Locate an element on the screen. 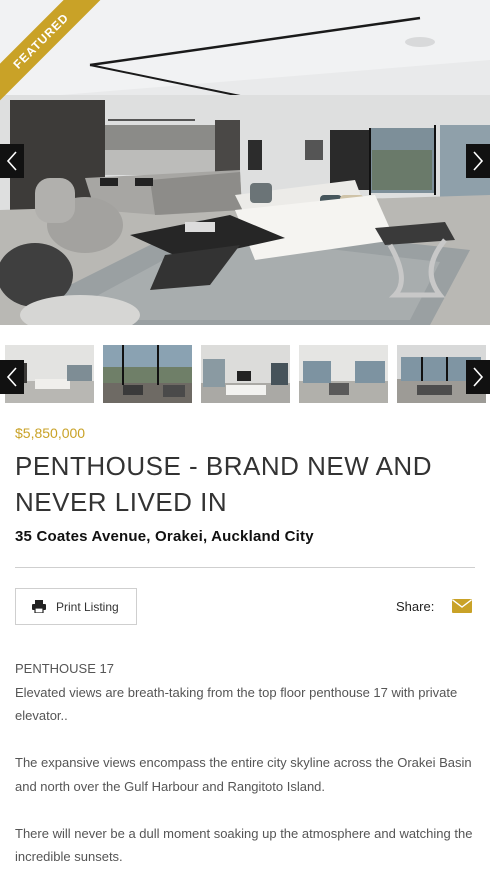 This screenshot has width=490, height=880. description-subtitle: PENTHOUSE 17 is located at coordinates (64, 668).